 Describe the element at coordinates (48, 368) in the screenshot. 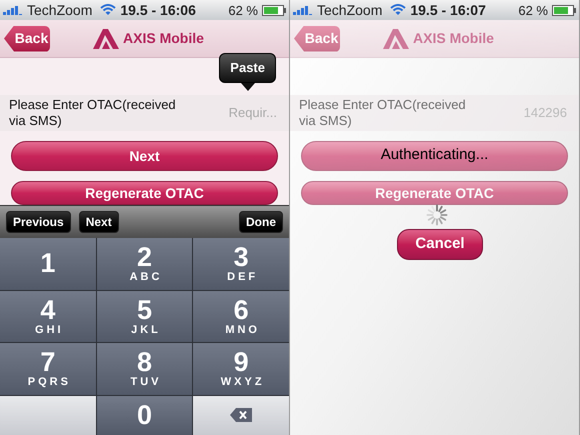

I see `keypad-key: 7 PQRS` at that location.